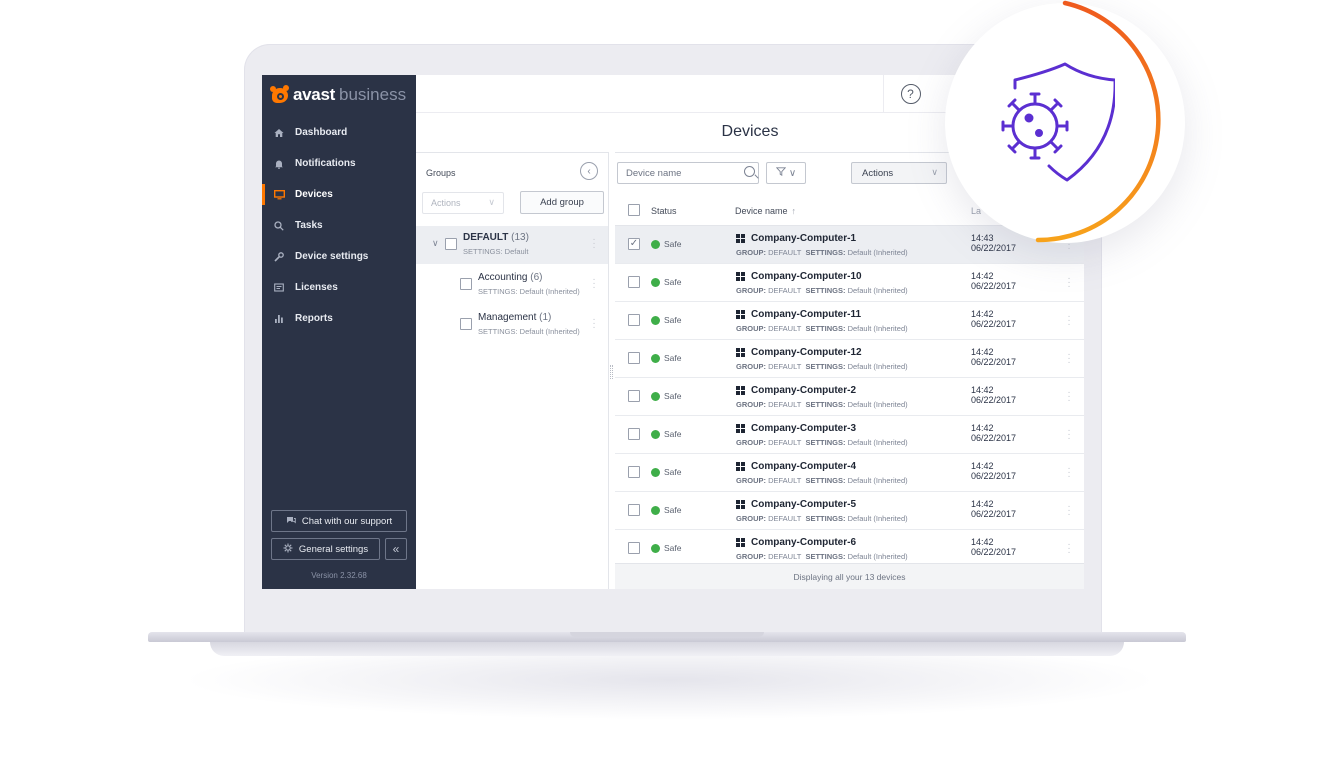 The height and width of the screenshot is (763, 1334). I want to click on filter-dropdown: ∨, so click(786, 173).